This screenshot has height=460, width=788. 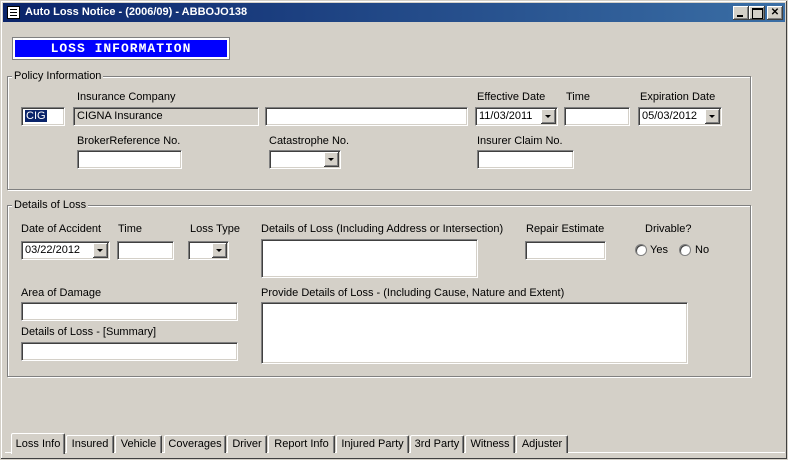 What do you see at coordinates (305, 159) in the screenshot?
I see `catastrophe-dropdown` at bounding box center [305, 159].